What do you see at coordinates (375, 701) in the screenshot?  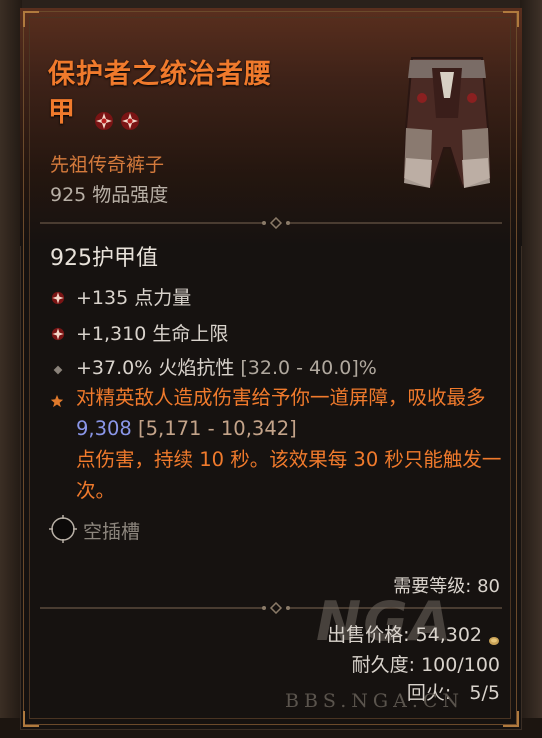 I see `watermark-url: BBS.NGA.CN` at bounding box center [375, 701].